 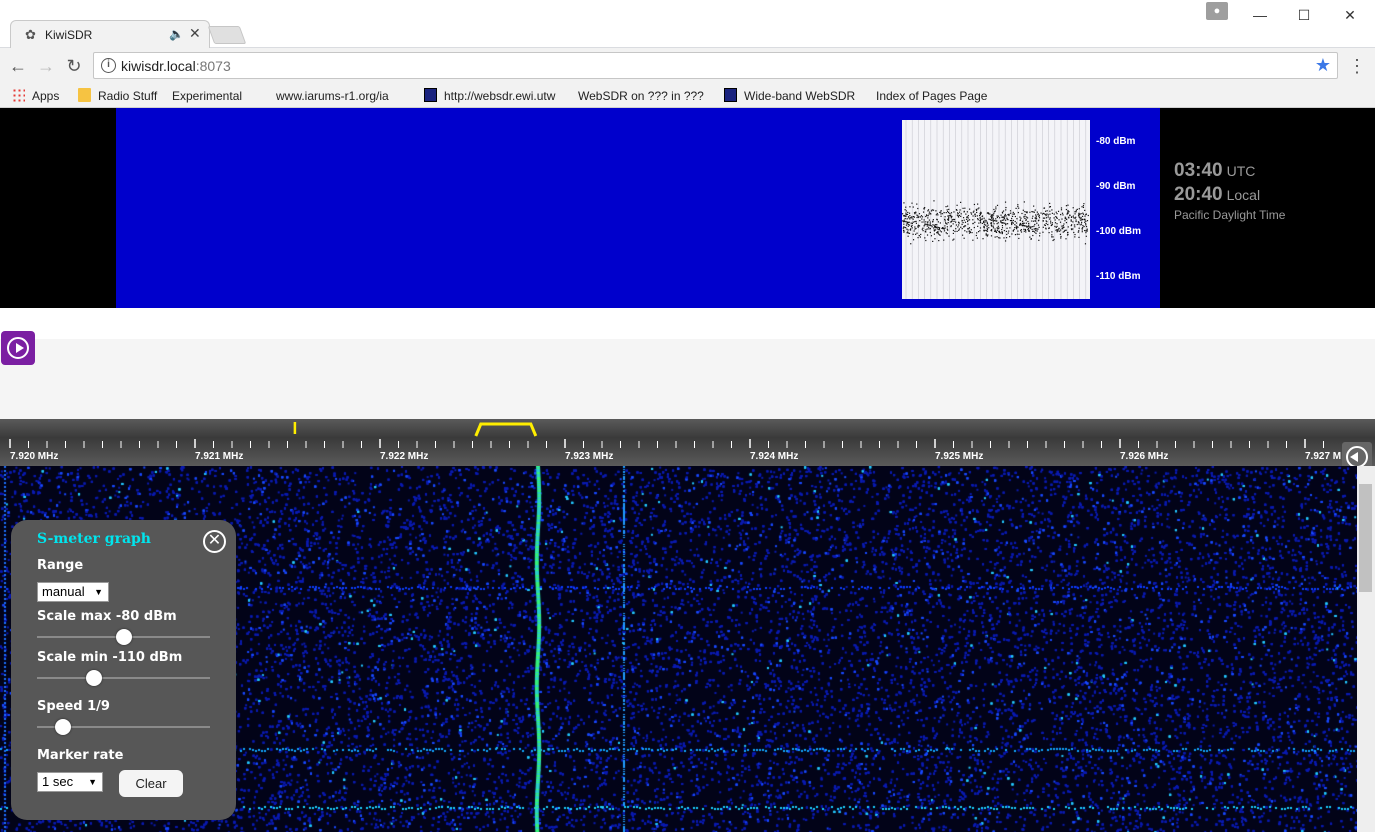 What do you see at coordinates (1323, 65) in the screenshot?
I see `bookmark-star-icon: ★` at bounding box center [1323, 65].